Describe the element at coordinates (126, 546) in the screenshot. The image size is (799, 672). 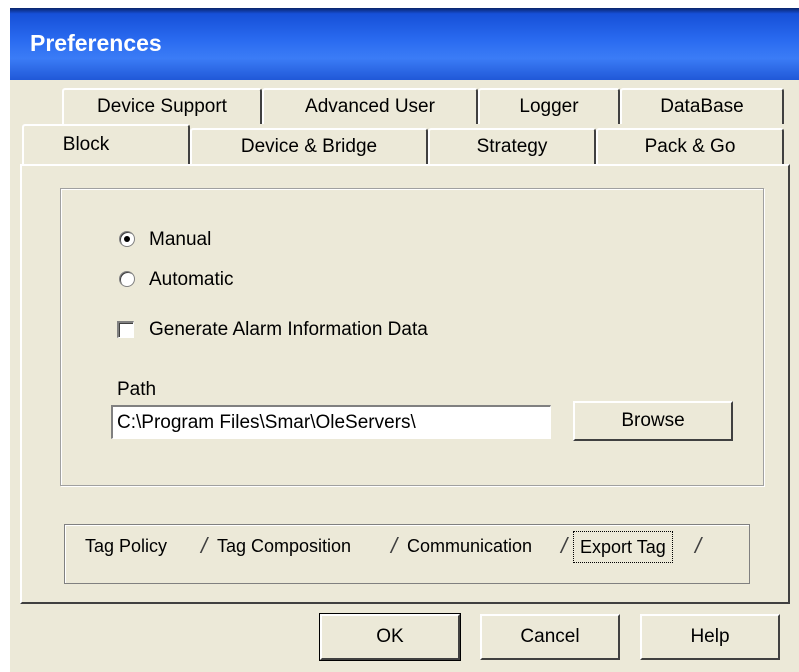
I see `subtab-tag-policy: Tag Policy` at that location.